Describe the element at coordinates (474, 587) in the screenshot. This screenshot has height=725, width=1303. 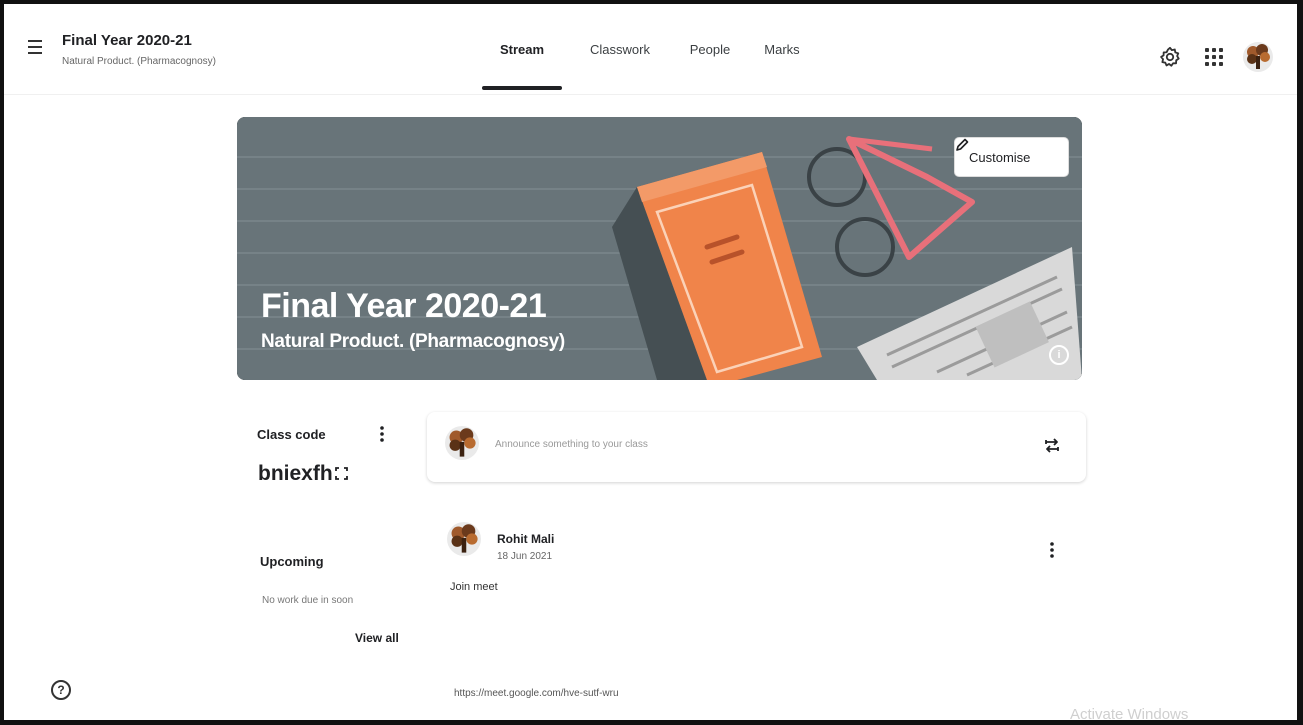
I see `post-text: Join meet` at that location.